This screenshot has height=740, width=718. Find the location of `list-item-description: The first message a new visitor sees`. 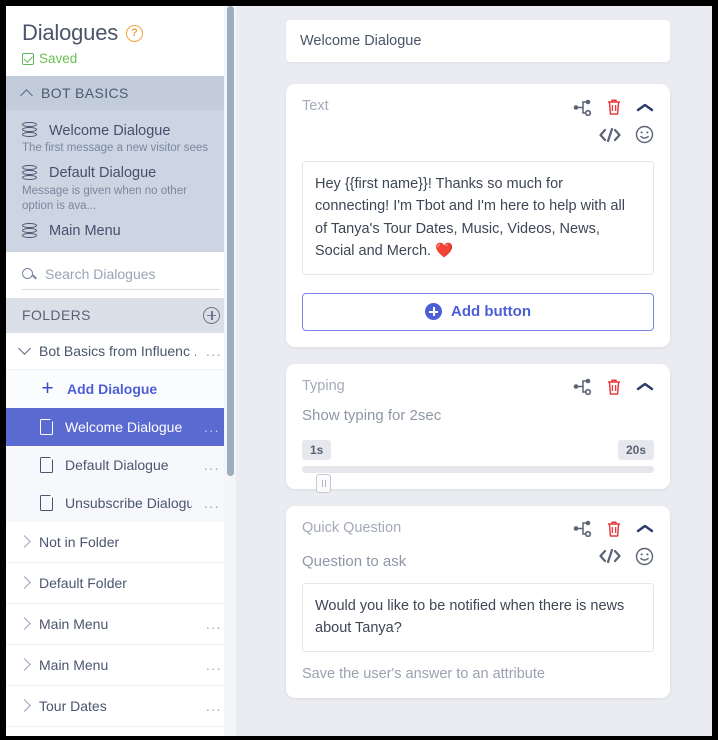

list-item-description: The first message a new visitor sees is located at coordinates (115, 148).